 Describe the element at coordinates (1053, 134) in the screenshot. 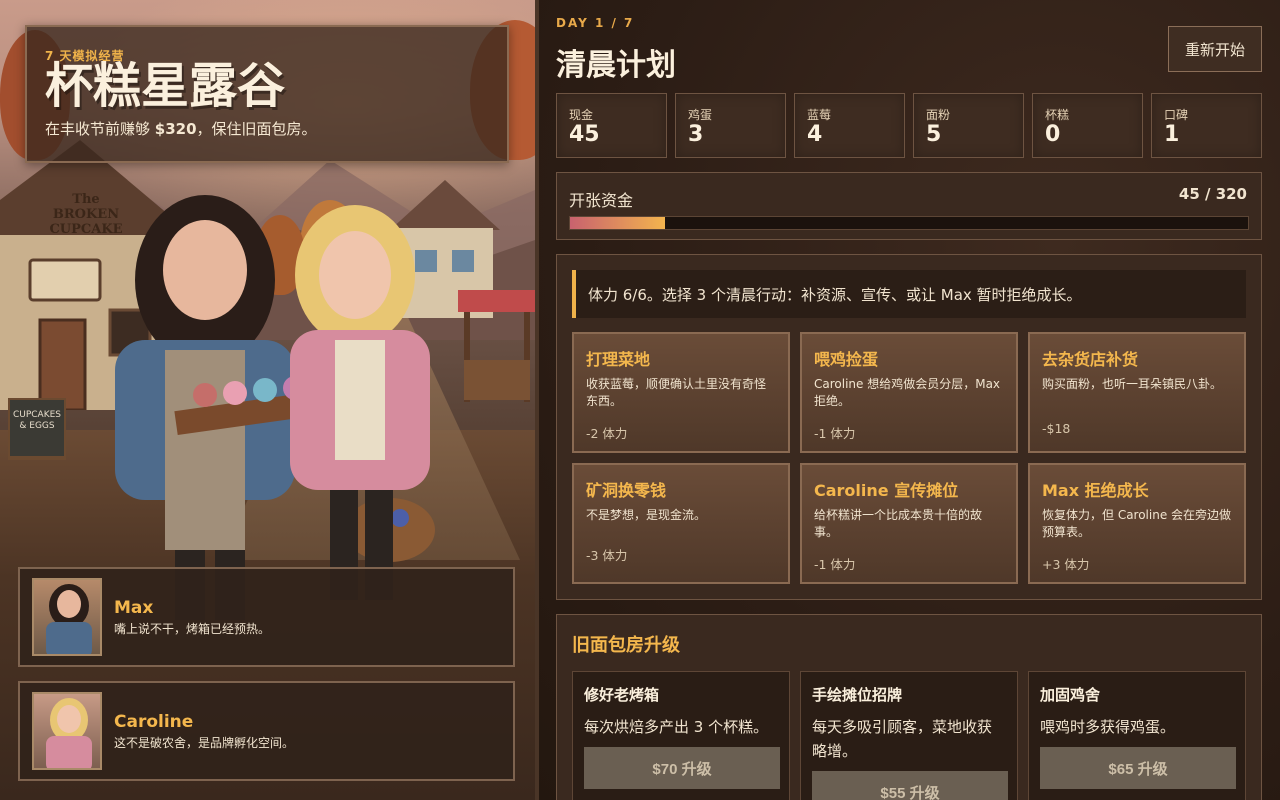

I see `stat-value: 0` at that location.